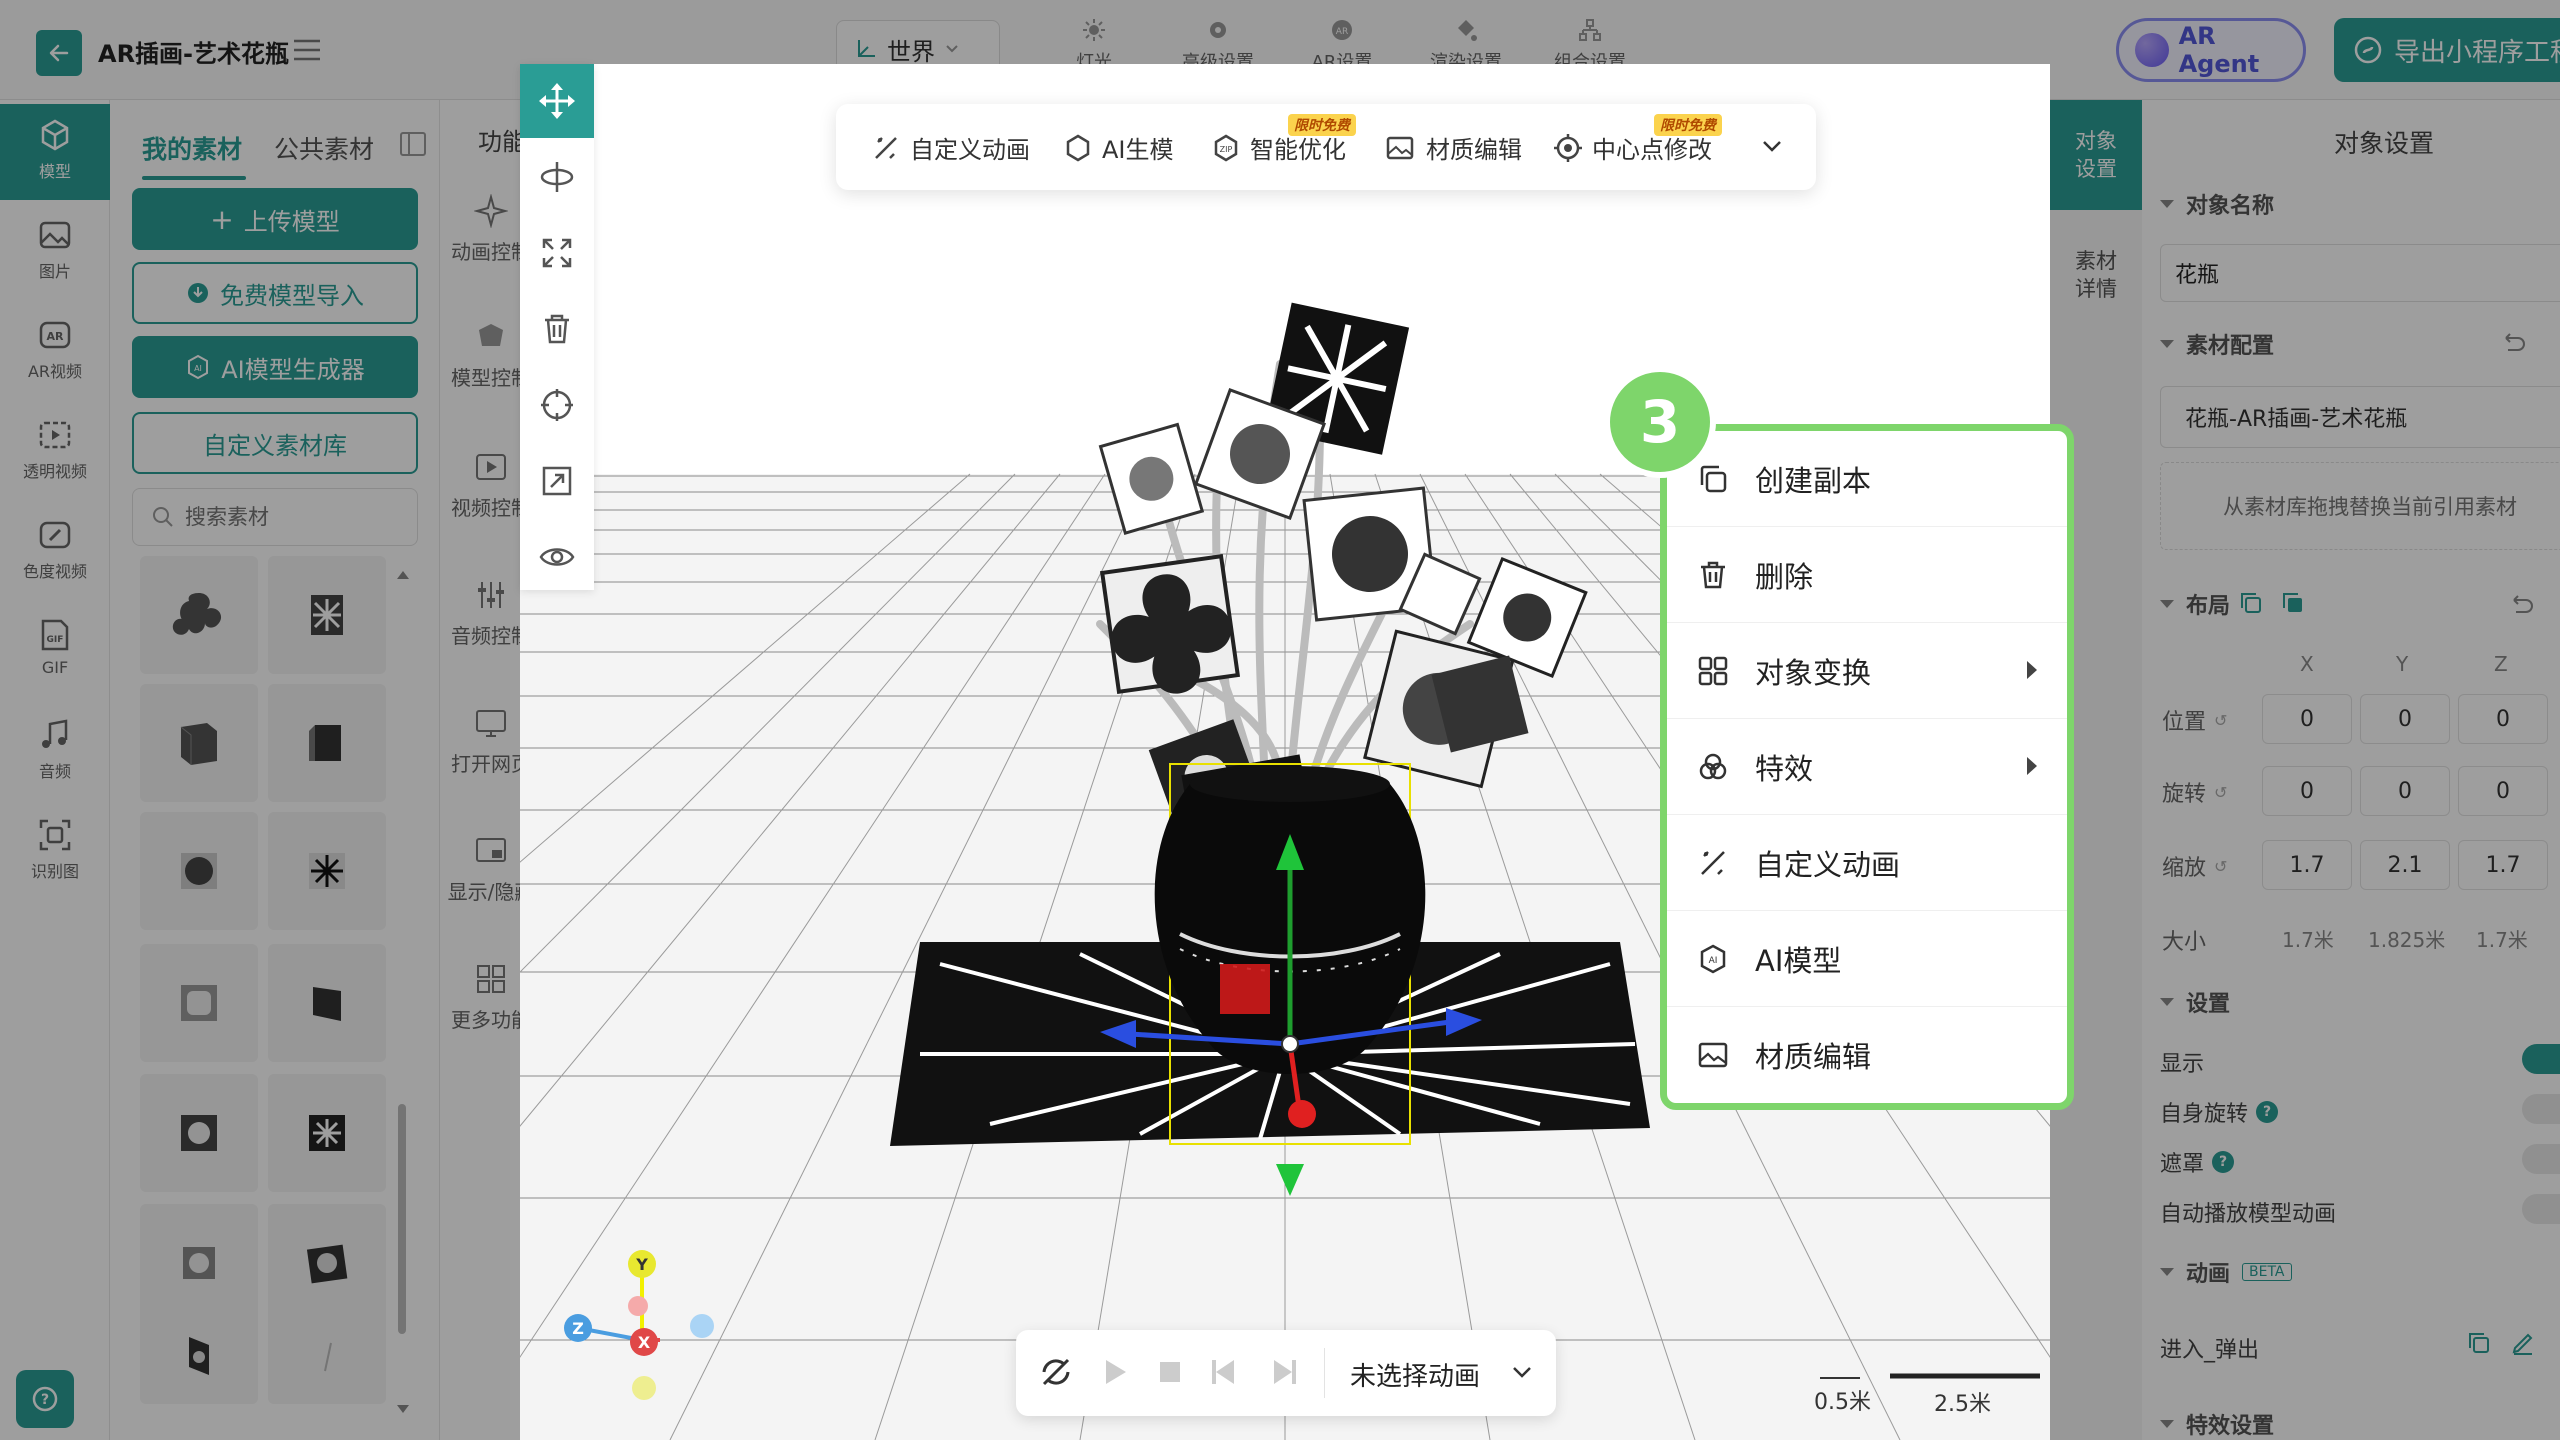 This screenshot has height=1440, width=2560. I want to click on material-scrollbar, so click(402, 1219).